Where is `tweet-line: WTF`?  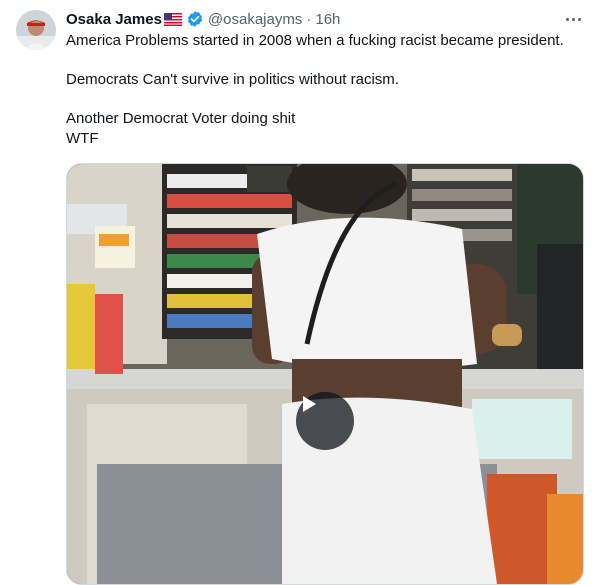 tweet-line: WTF is located at coordinates (82, 138).